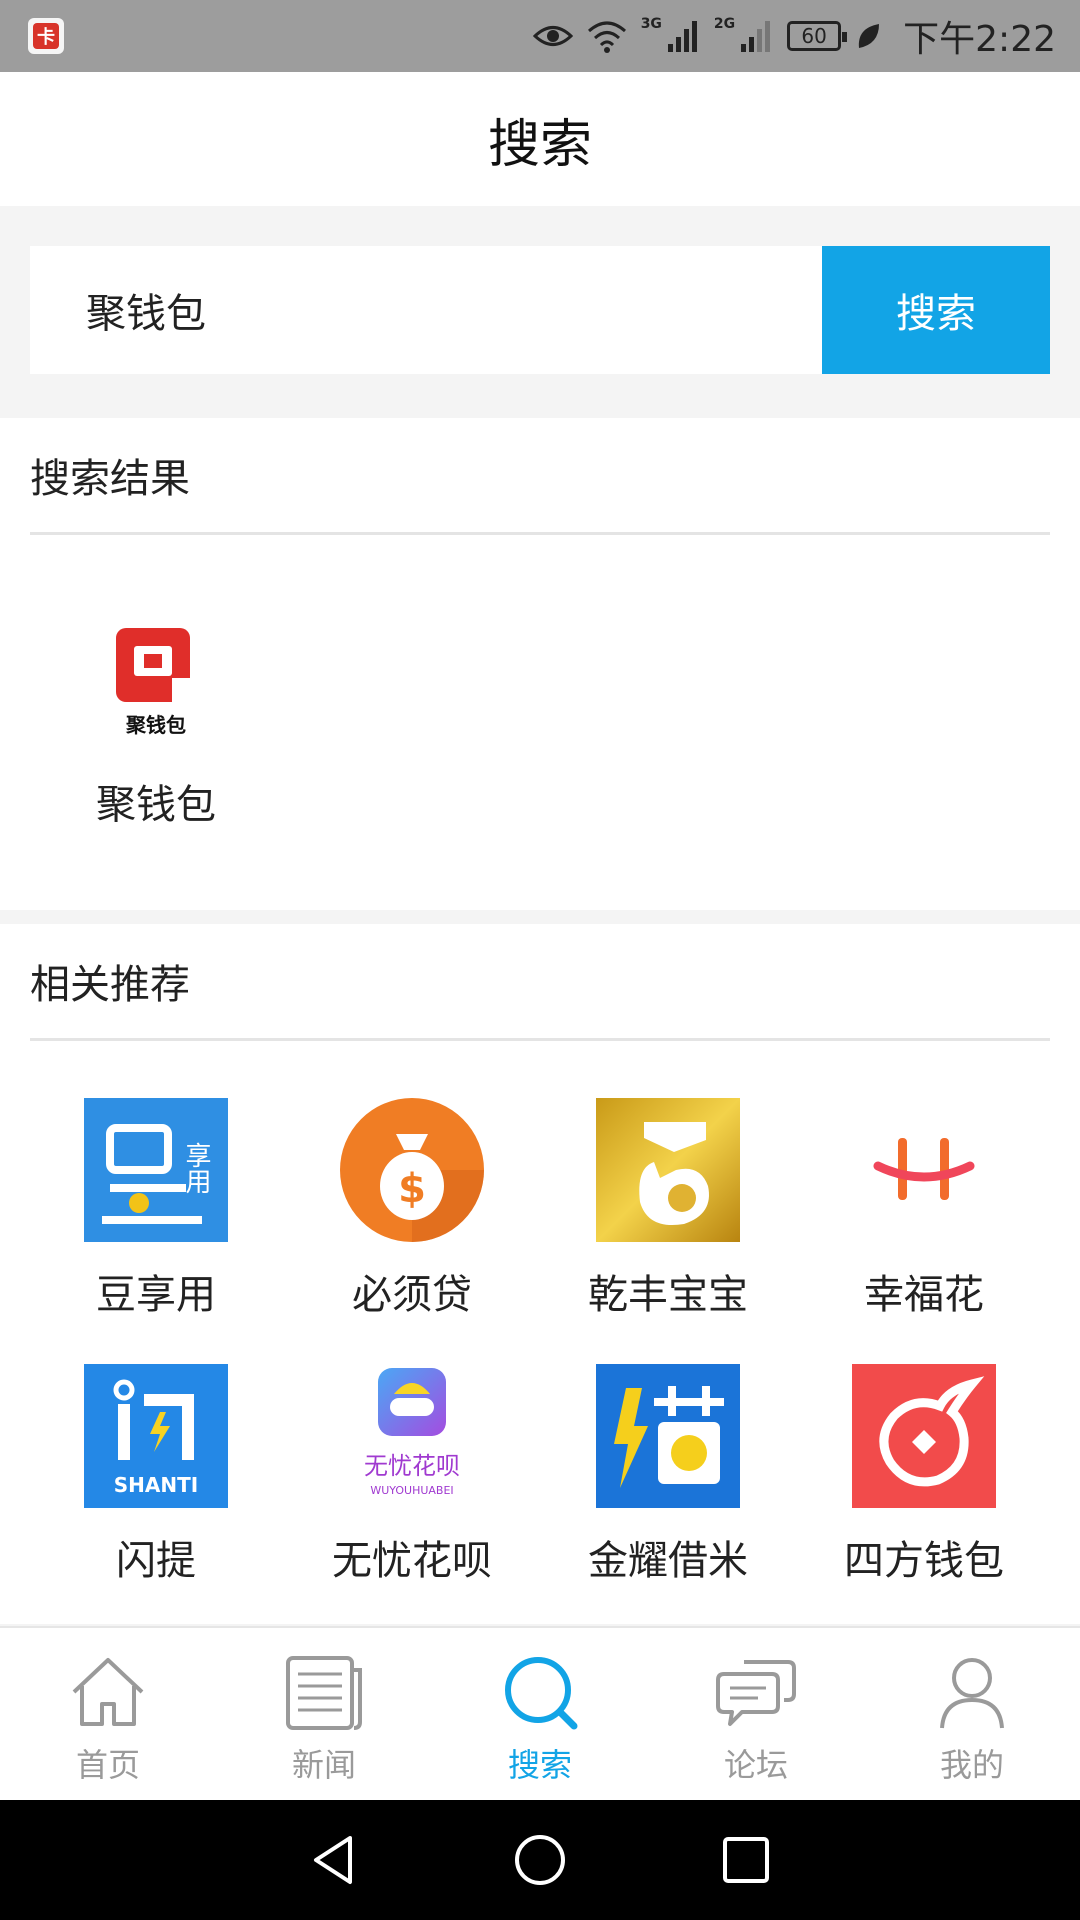 Image resolution: width=1080 pixels, height=1920 pixels. What do you see at coordinates (334, 1860) in the screenshot?
I see `back-icon` at bounding box center [334, 1860].